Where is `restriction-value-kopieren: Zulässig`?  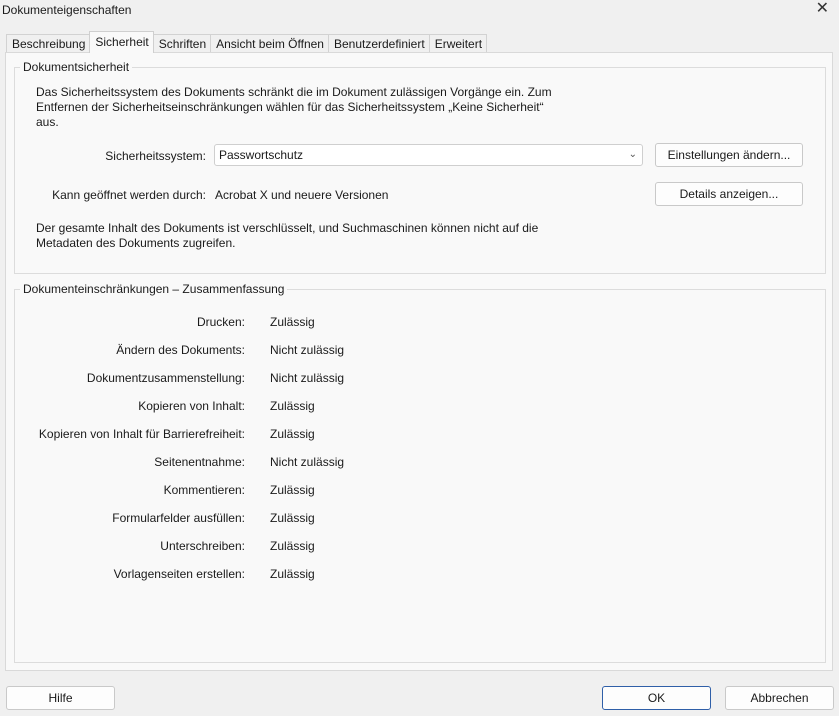 restriction-value-kopieren: Zulässig is located at coordinates (292, 406).